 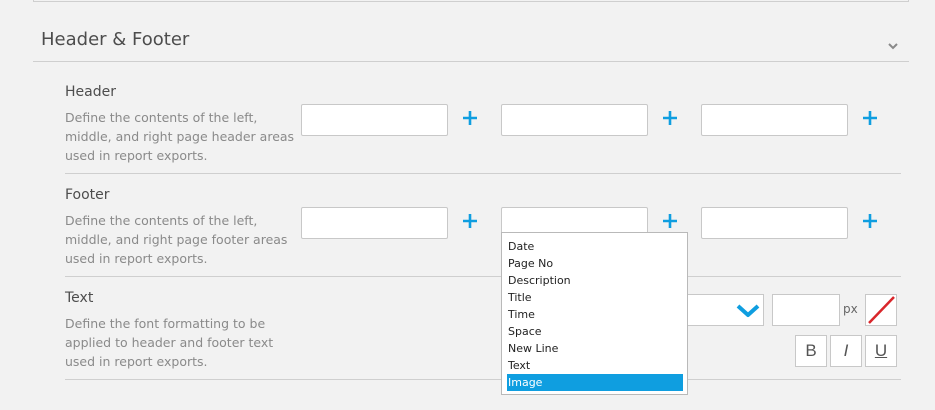 What do you see at coordinates (115, 39) in the screenshot?
I see `section-title: Header & Footer` at bounding box center [115, 39].